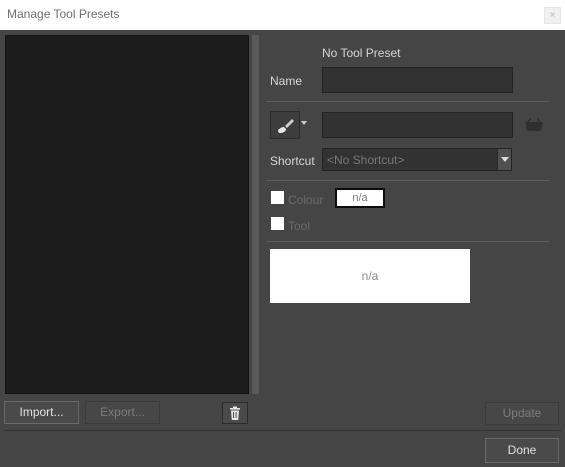  Describe the element at coordinates (63, 14) in the screenshot. I see `window-title: Manage Tool Presets` at that location.